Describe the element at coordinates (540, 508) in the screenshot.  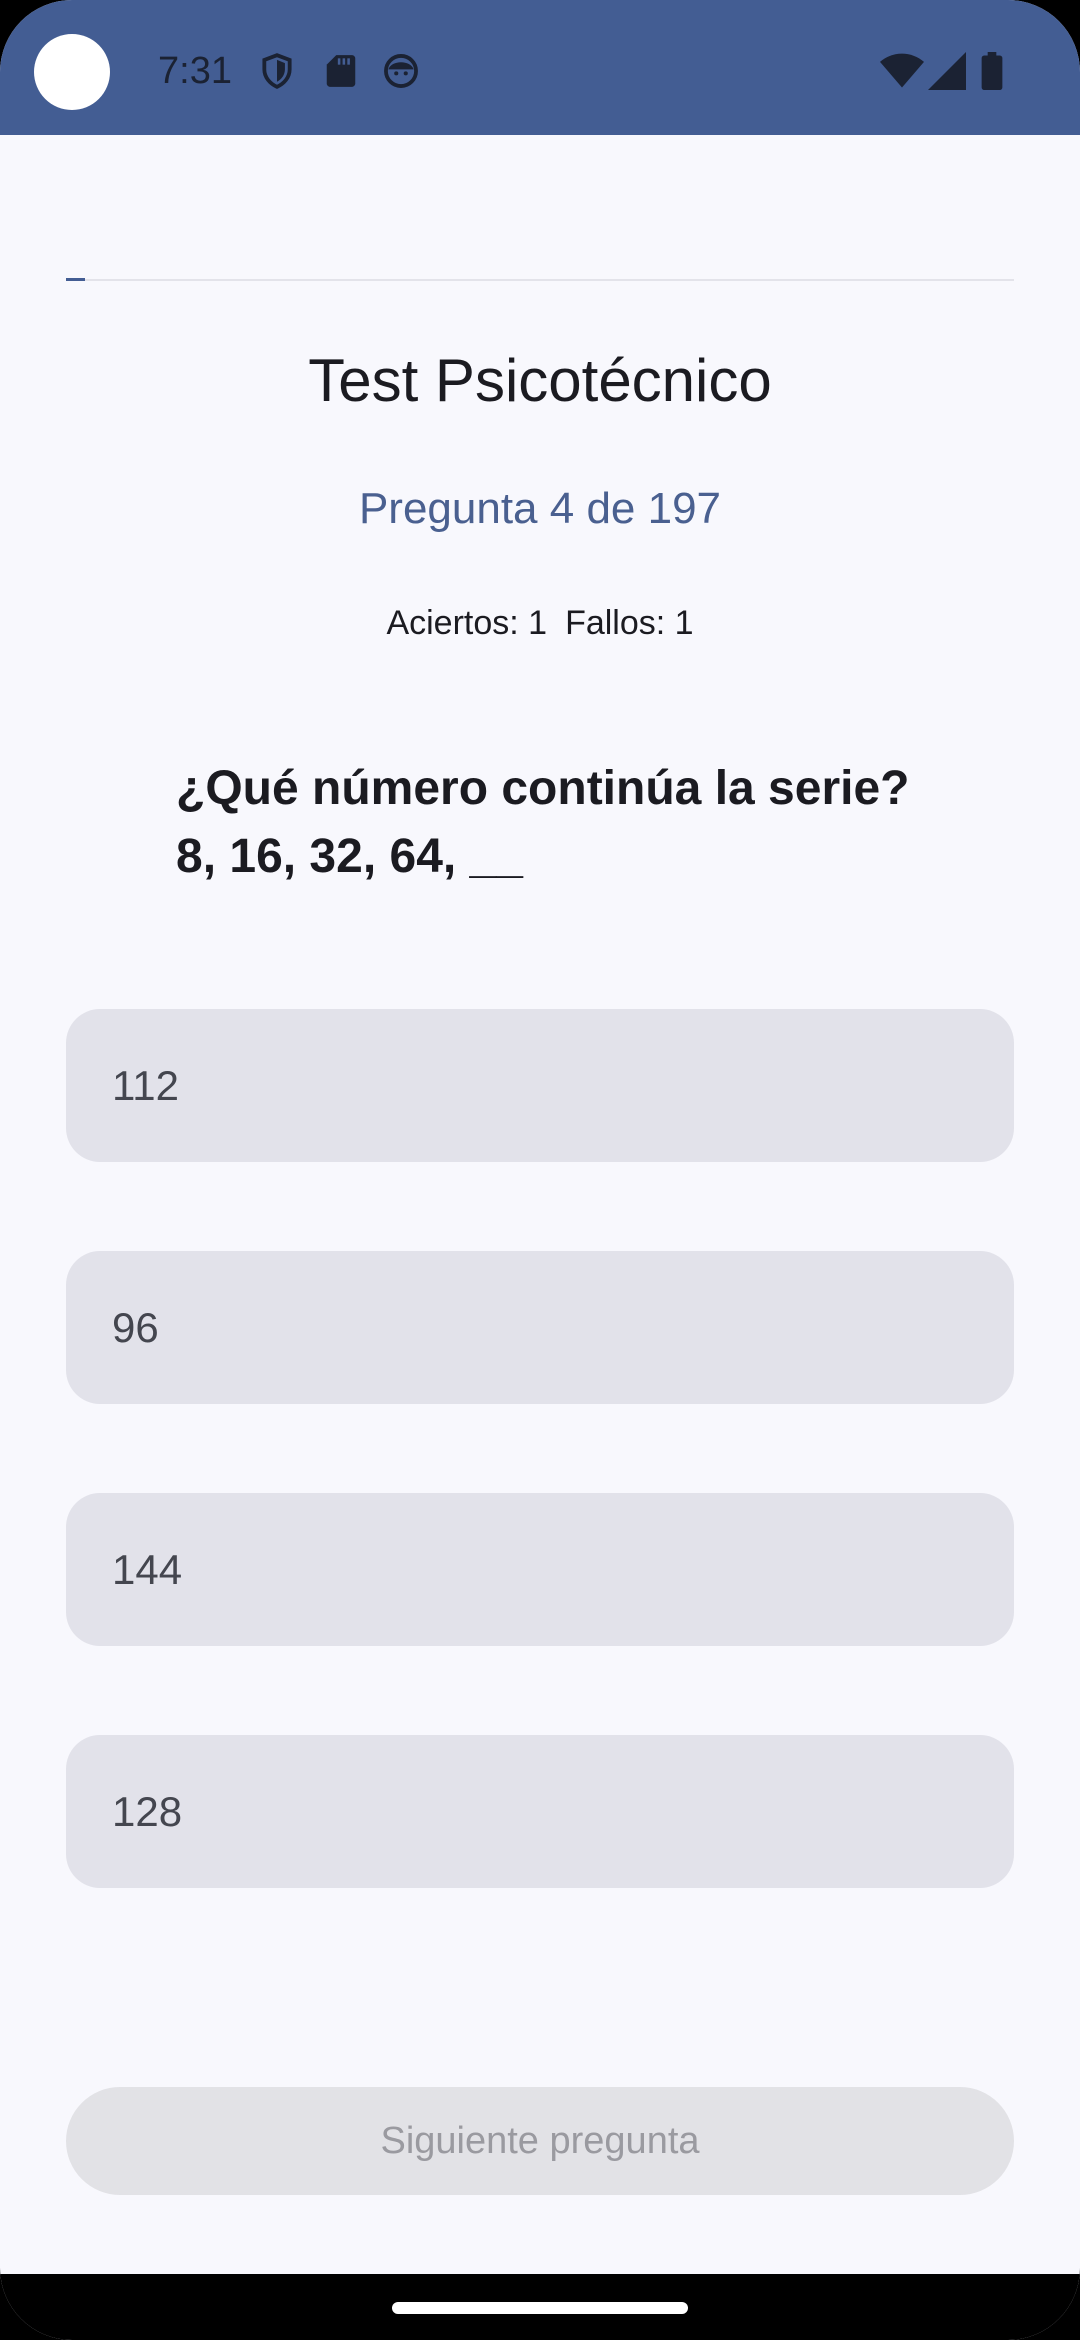
I see `question-counter: Pregunta 4 de 197` at that location.